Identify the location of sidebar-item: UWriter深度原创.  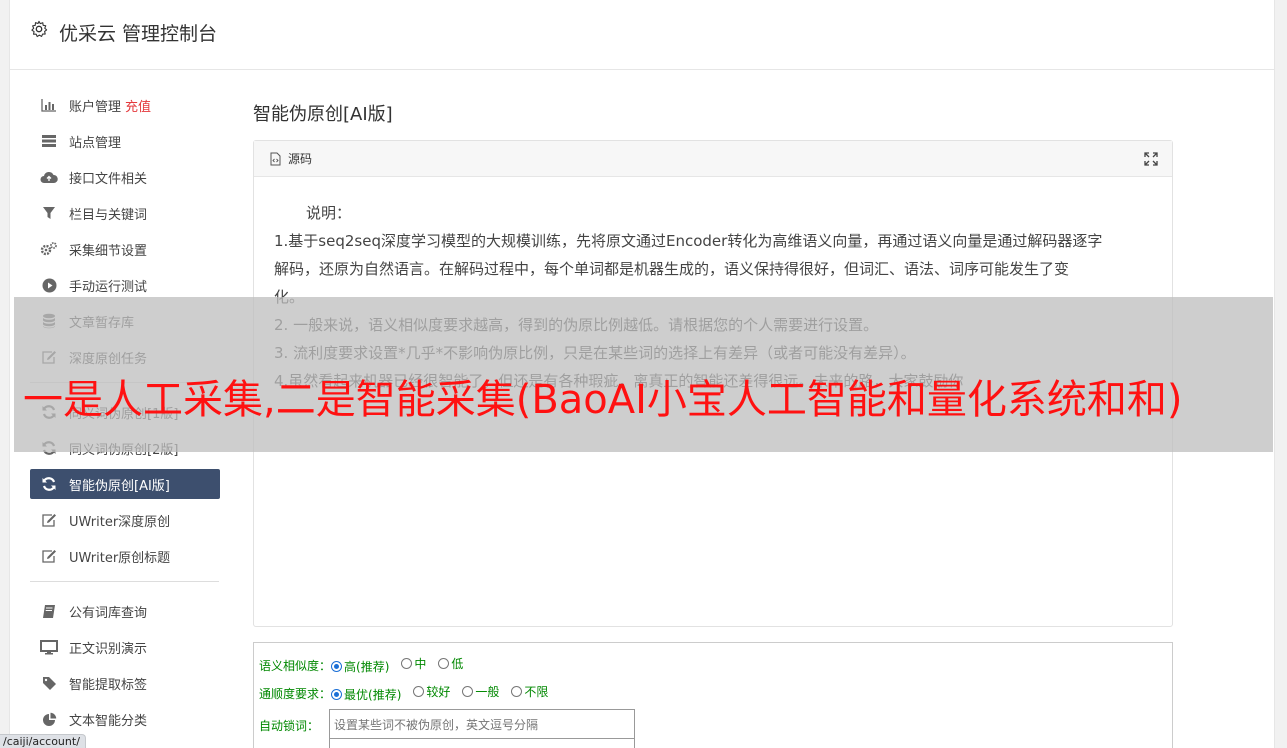
(125, 520).